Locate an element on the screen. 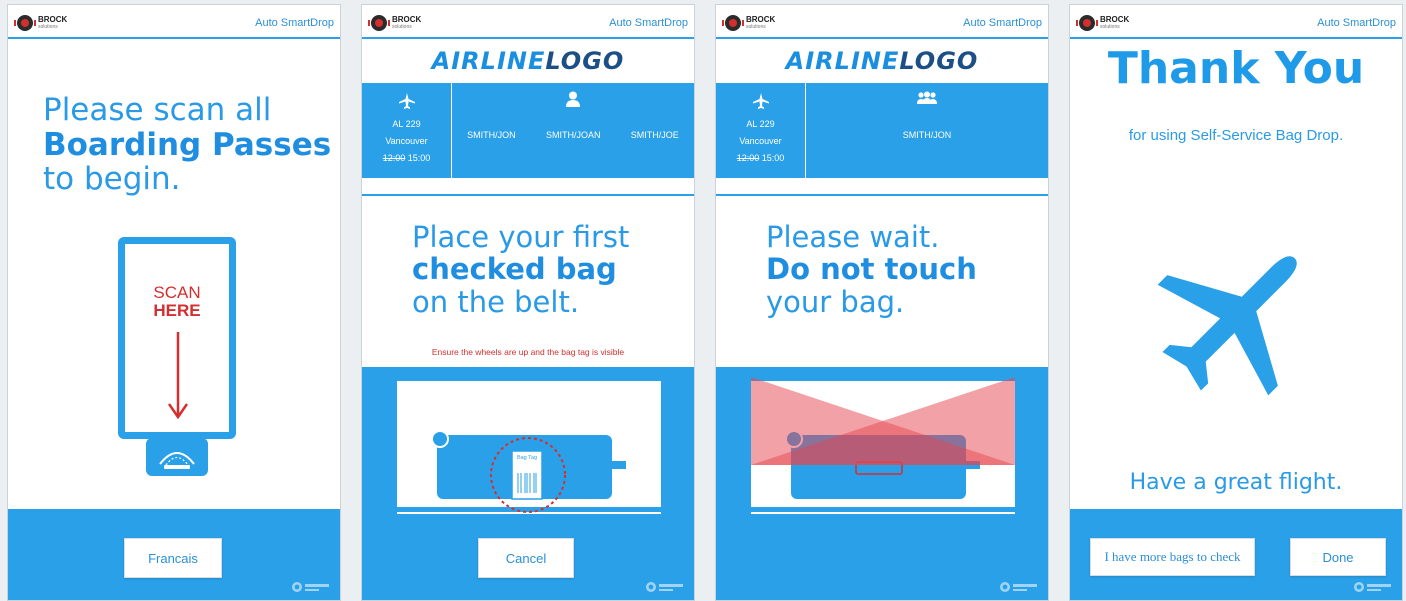 The width and height of the screenshot is (1406, 601). scanner-reader-icon is located at coordinates (177, 457).